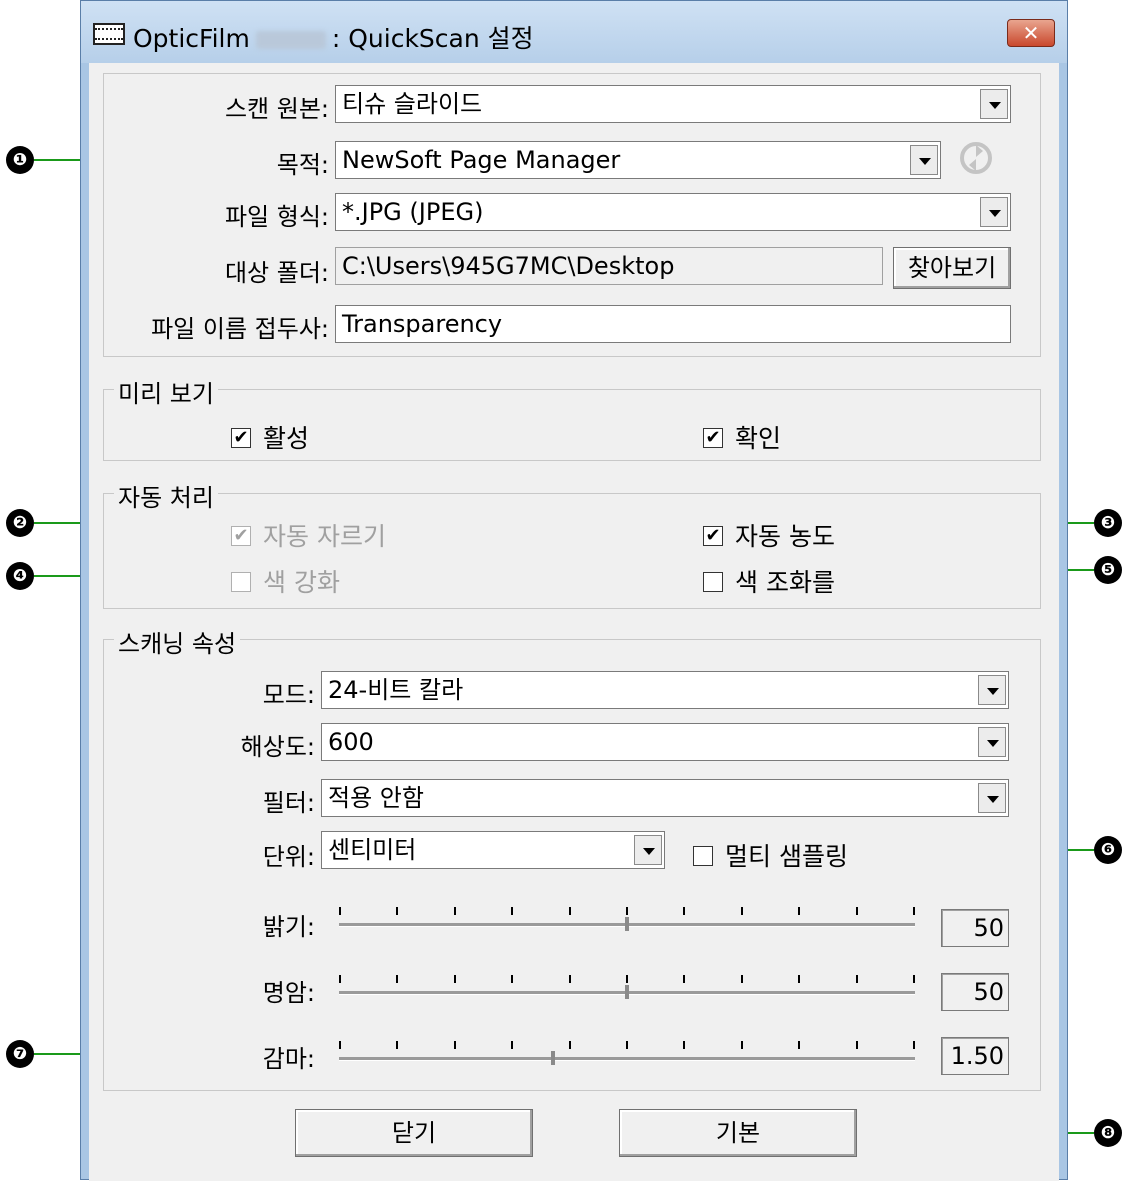  Describe the element at coordinates (627, 1055) in the screenshot. I see `gamma-slider` at that location.